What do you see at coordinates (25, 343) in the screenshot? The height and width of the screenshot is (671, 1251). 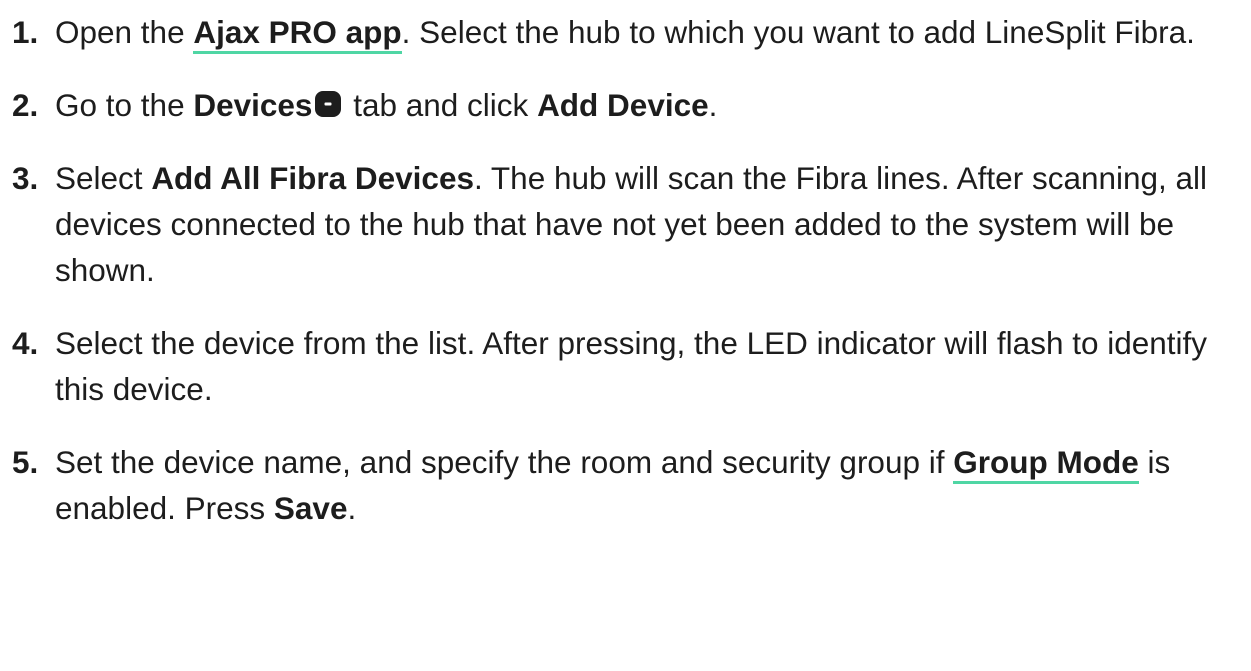 I see `step-number: 4.` at bounding box center [25, 343].